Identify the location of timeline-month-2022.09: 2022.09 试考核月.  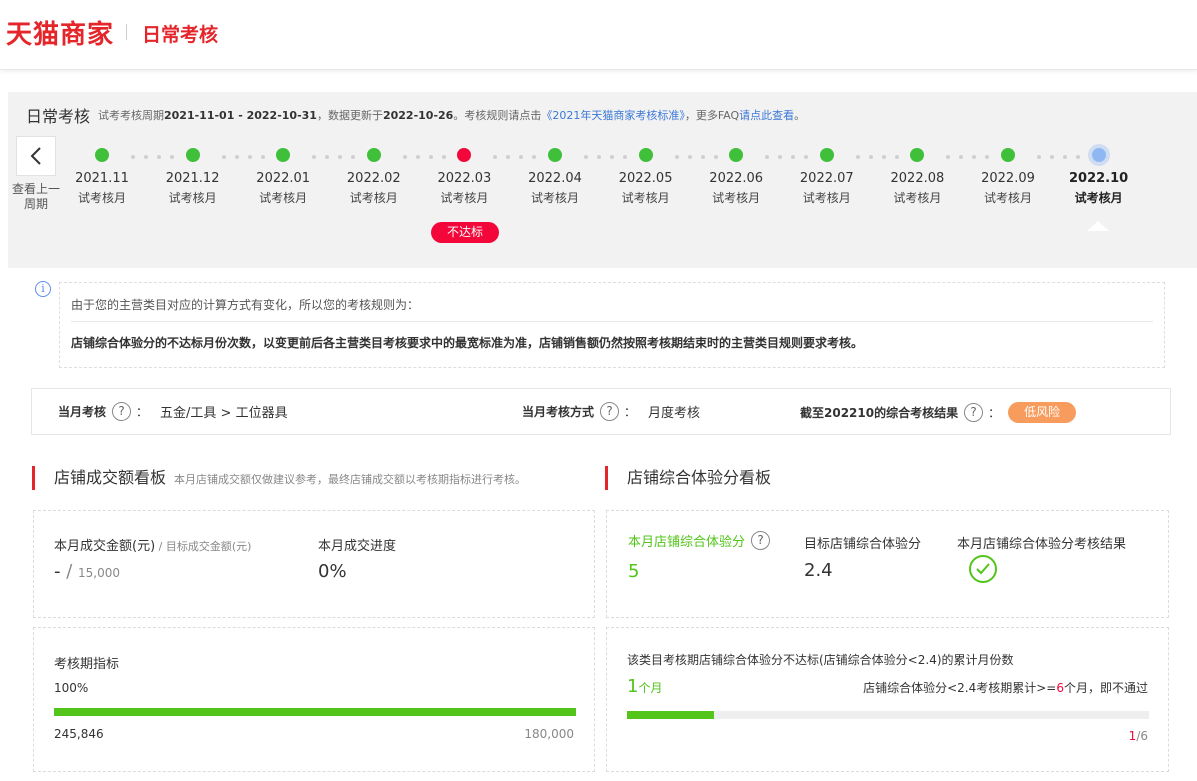
(1008, 177).